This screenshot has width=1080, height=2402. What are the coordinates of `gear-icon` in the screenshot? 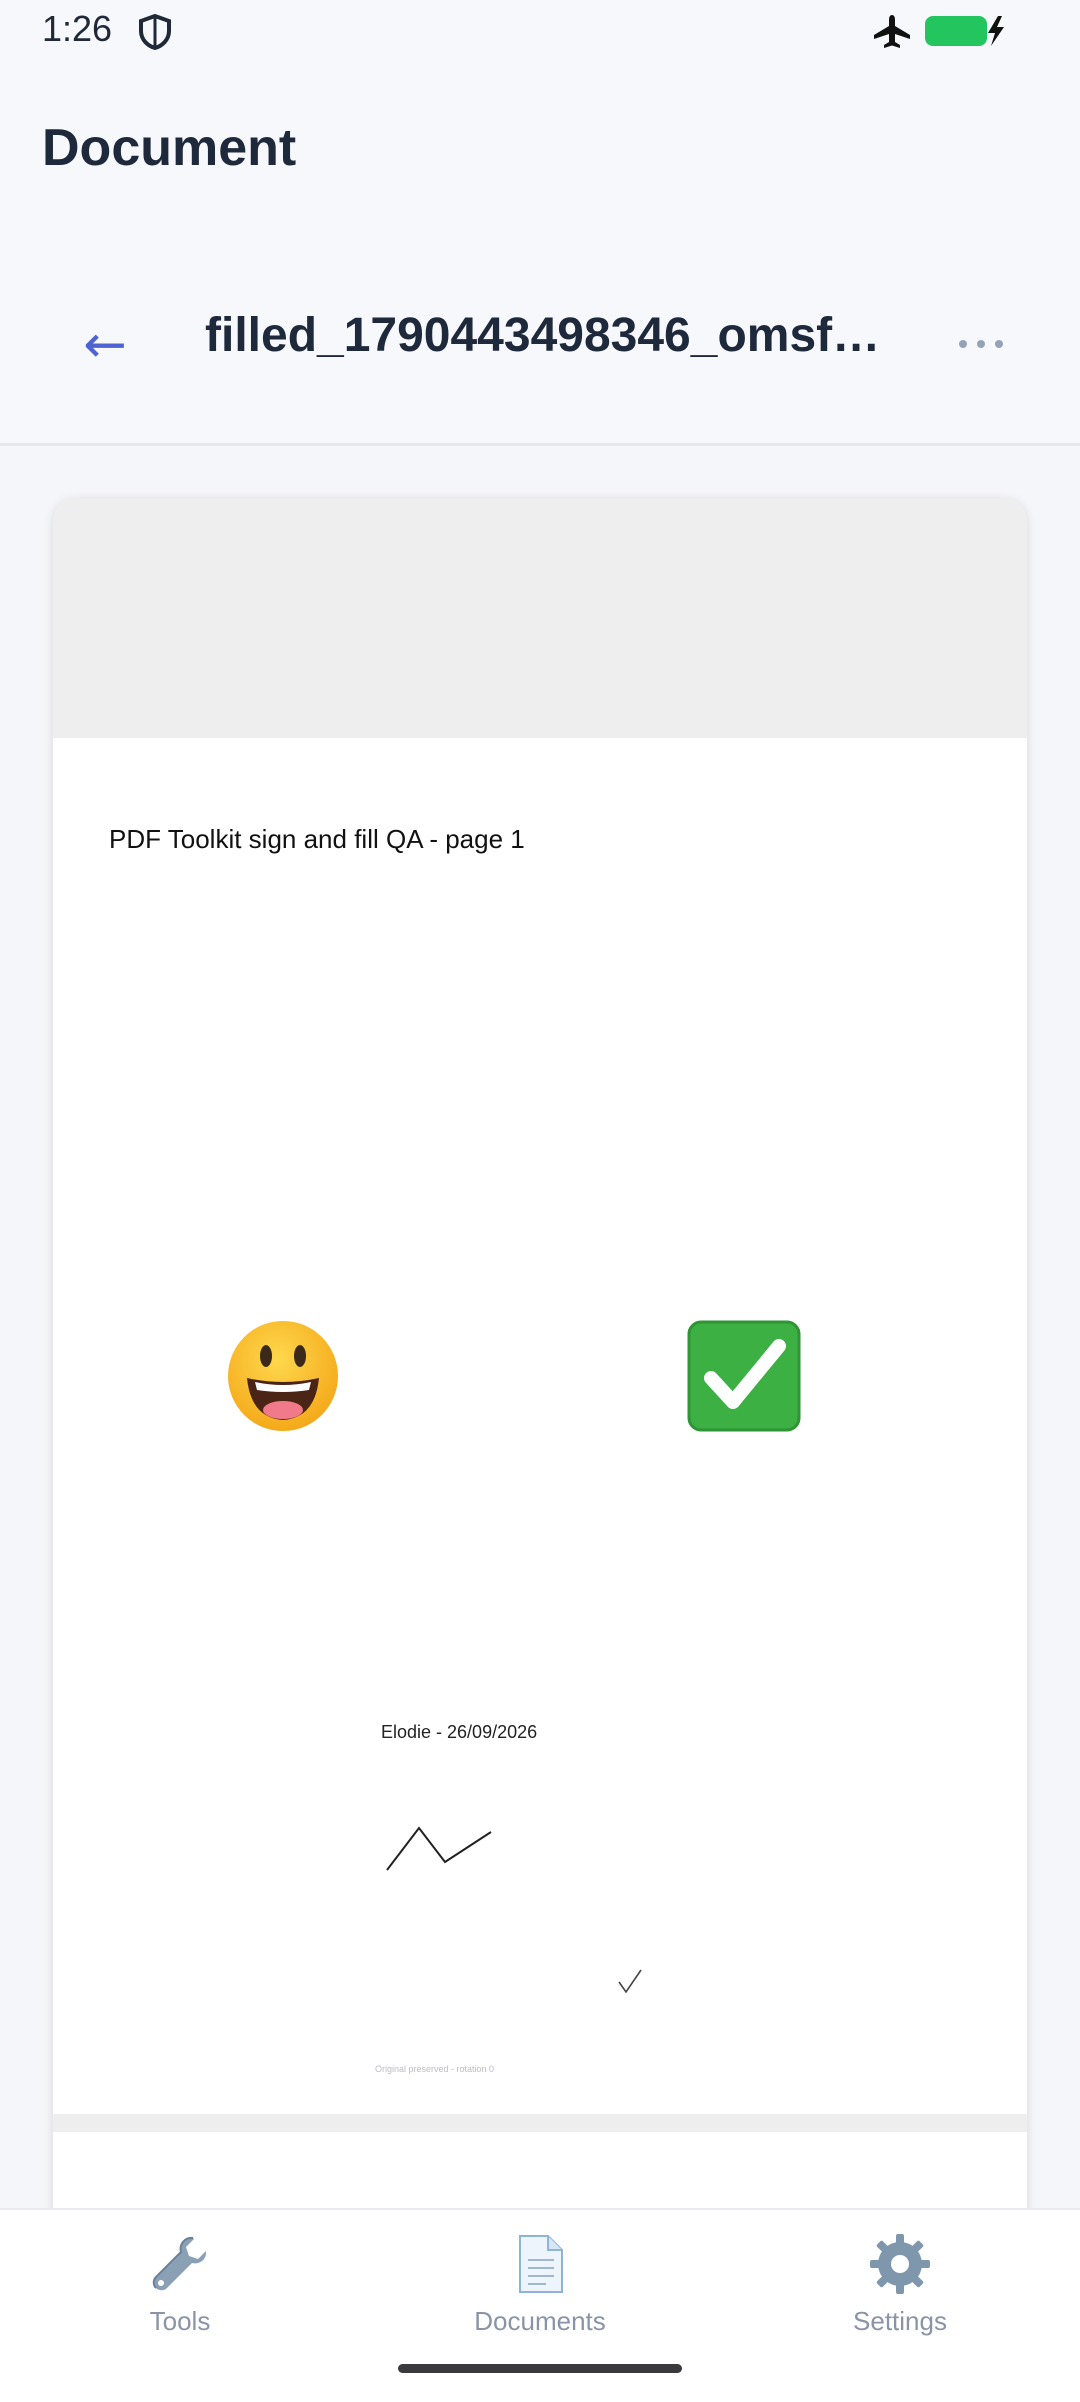 It's located at (900, 2264).